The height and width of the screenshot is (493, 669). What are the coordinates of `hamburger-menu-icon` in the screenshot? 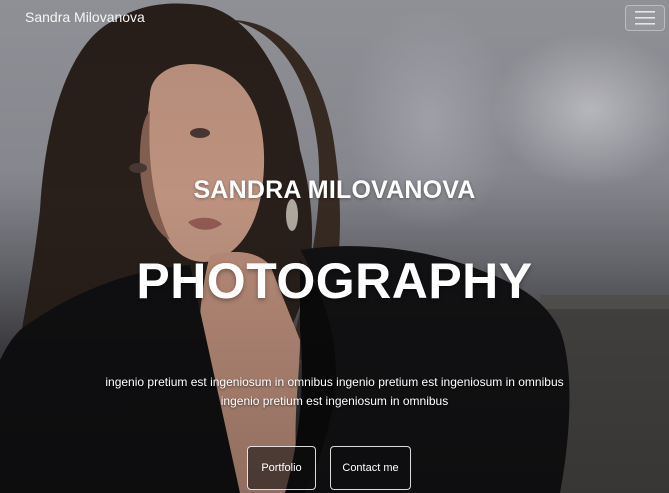 It's located at (645, 18).